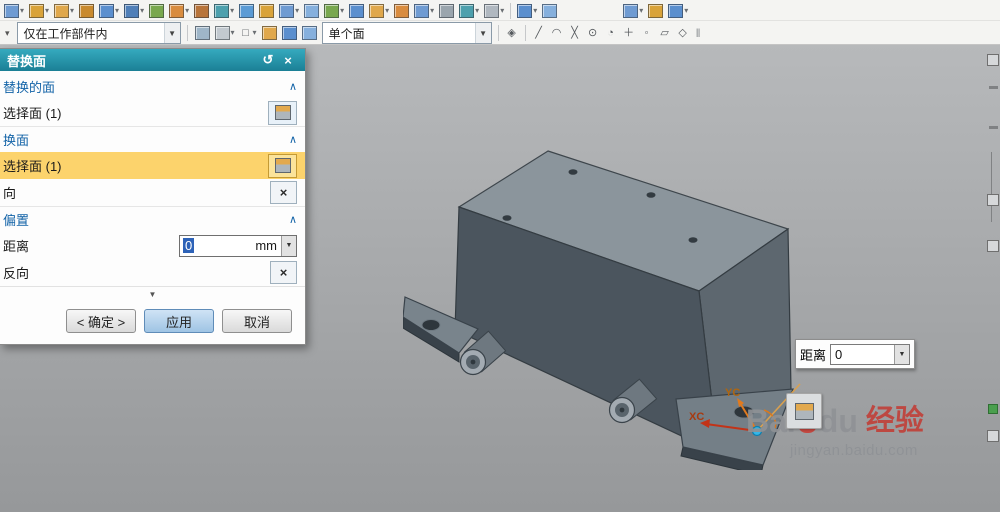 This screenshot has height=512, width=1000. I want to click on triad-origin-handle, so click(757, 431).